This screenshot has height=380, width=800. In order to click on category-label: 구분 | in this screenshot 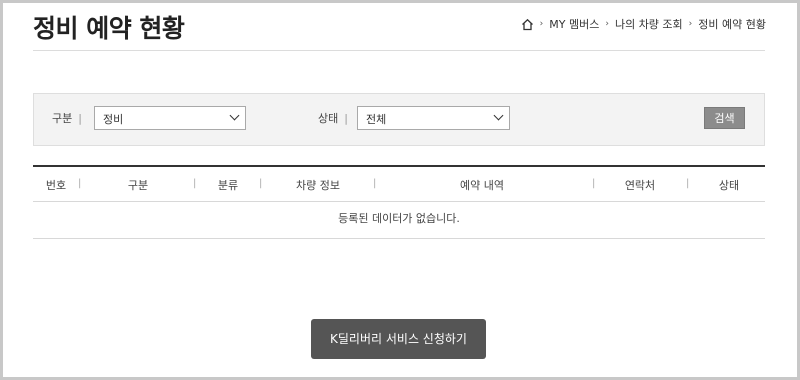, I will do `click(67, 118)`.